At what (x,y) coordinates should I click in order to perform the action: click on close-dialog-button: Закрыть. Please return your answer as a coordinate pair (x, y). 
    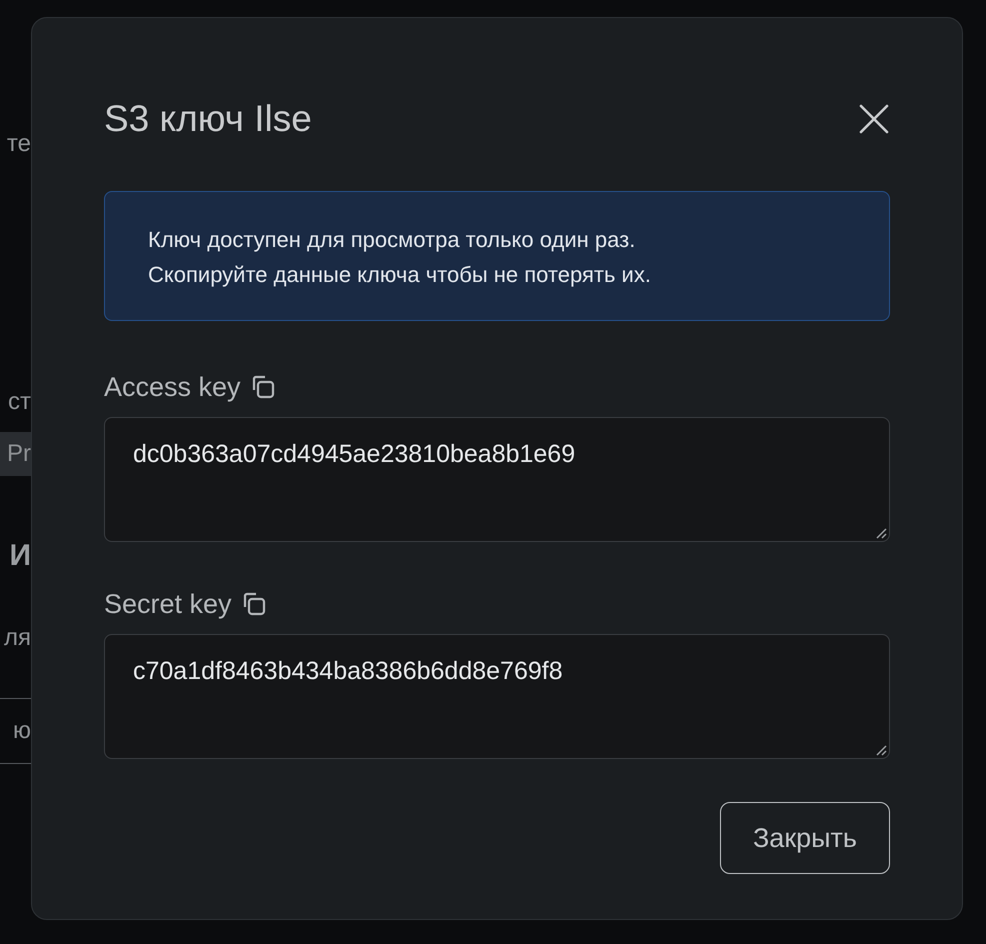
    Looking at the image, I should click on (805, 838).